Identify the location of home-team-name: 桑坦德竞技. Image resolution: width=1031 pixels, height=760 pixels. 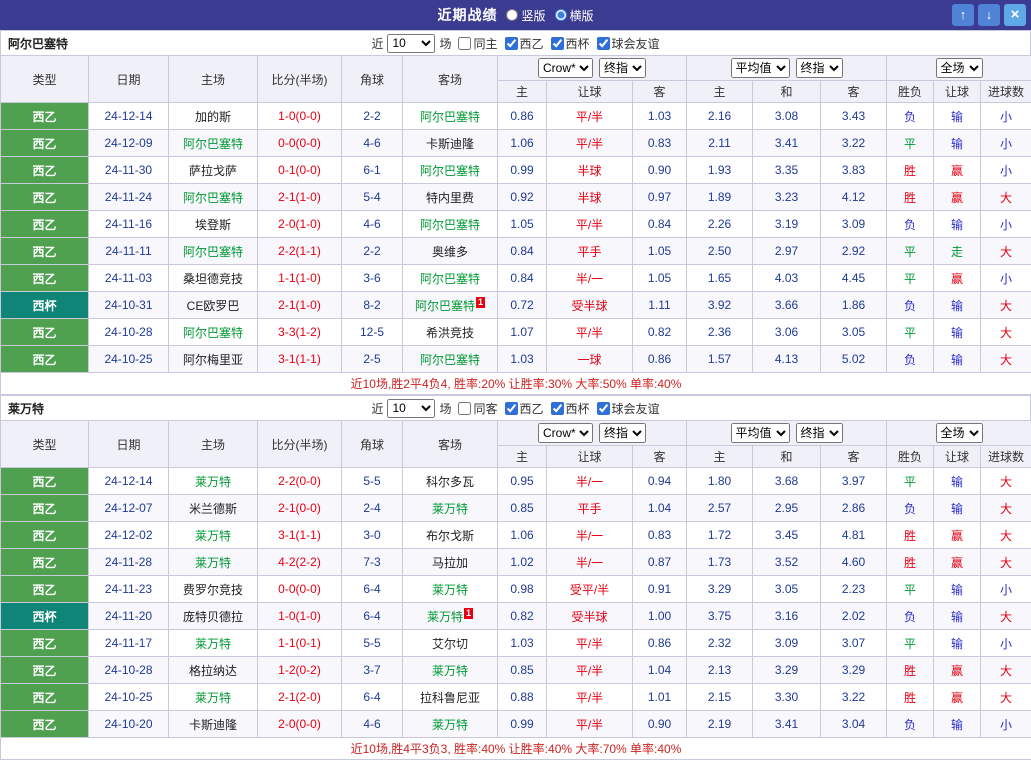
(213, 279).